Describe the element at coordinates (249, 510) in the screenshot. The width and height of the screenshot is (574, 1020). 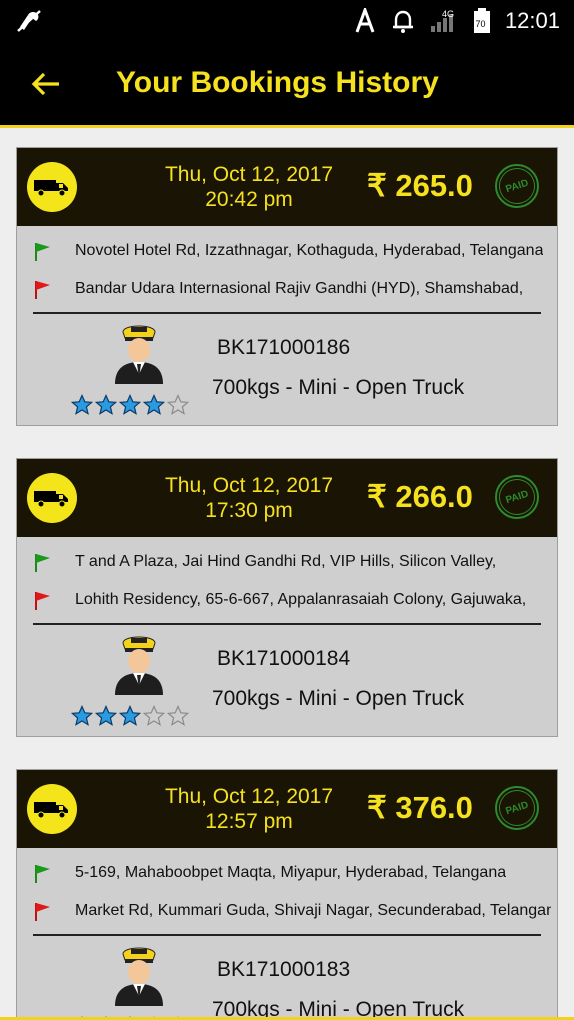
I see `booking-time: 17:30 pm` at that location.